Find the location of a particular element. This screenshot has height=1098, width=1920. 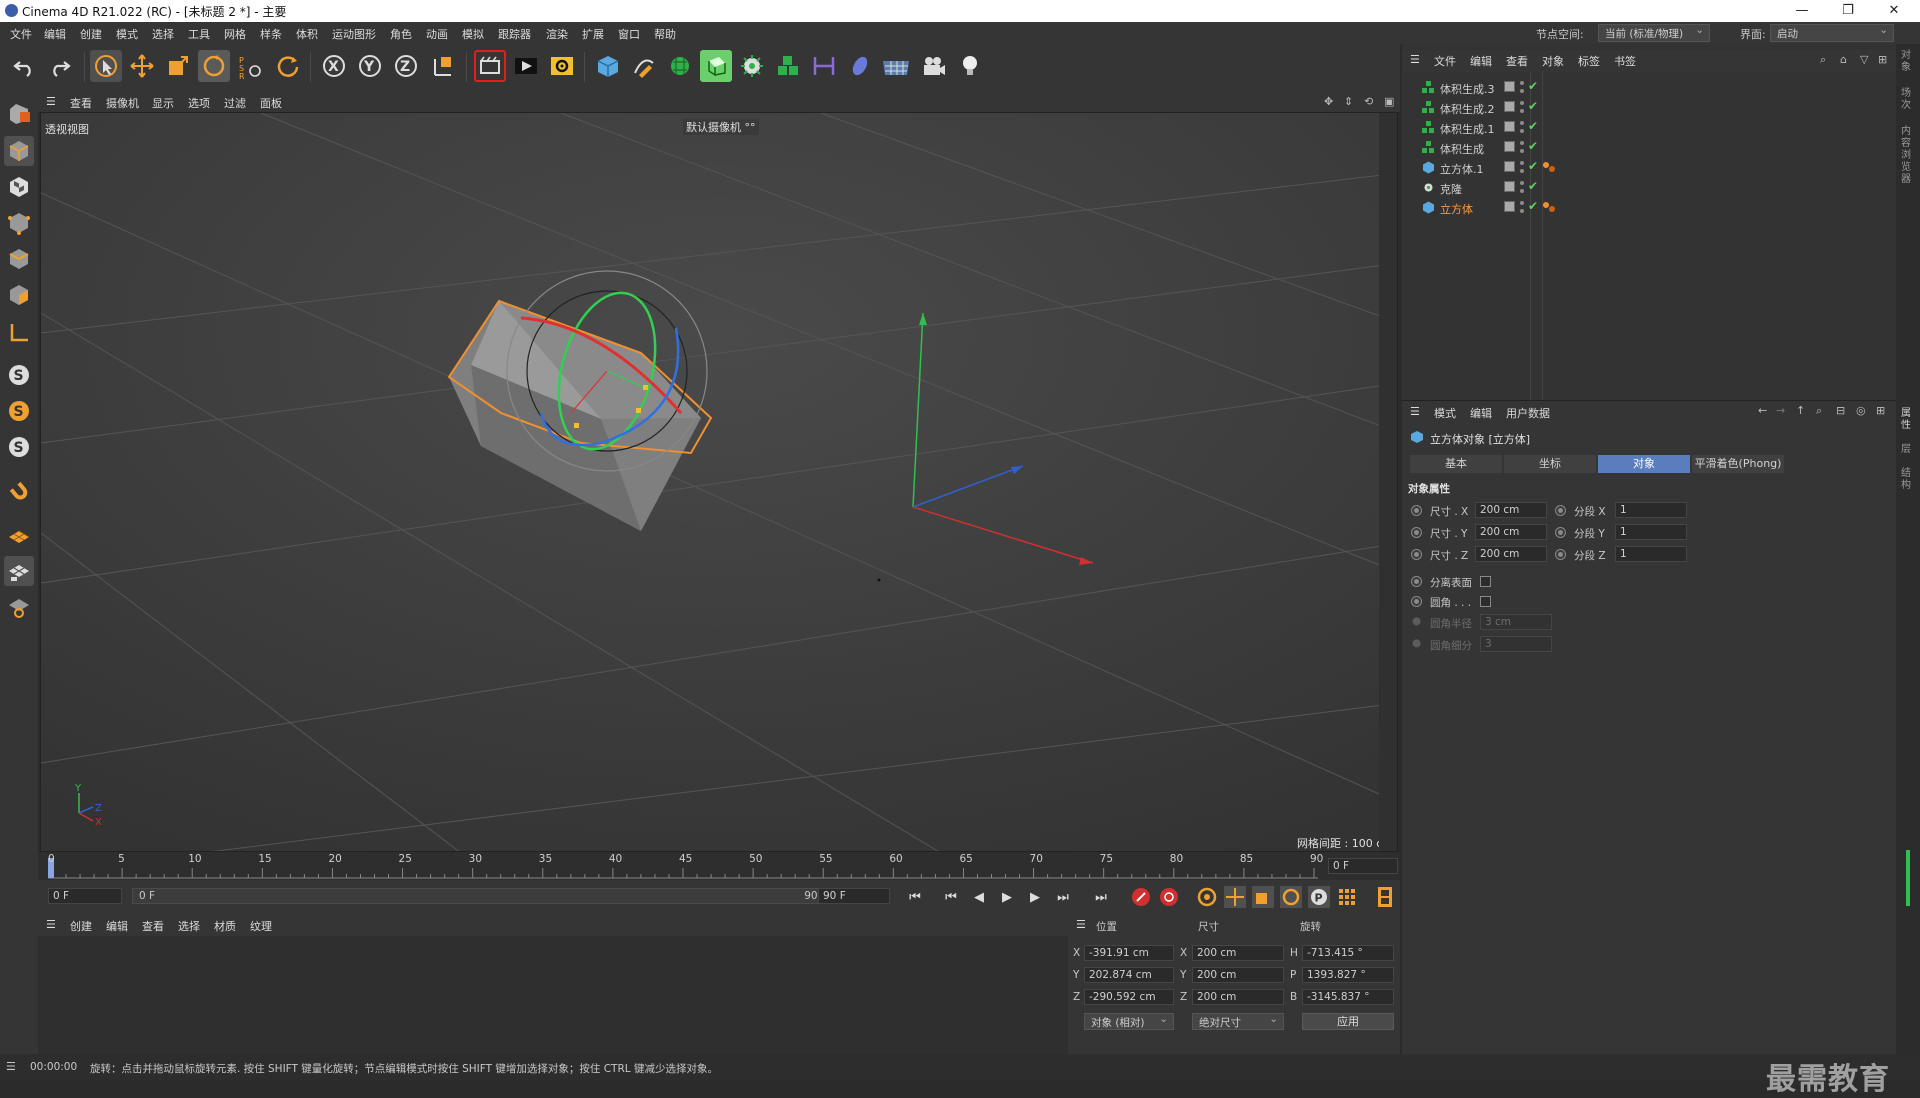

side-tab-content-browser: 内容浏览器 is located at coordinates (1908, 156).